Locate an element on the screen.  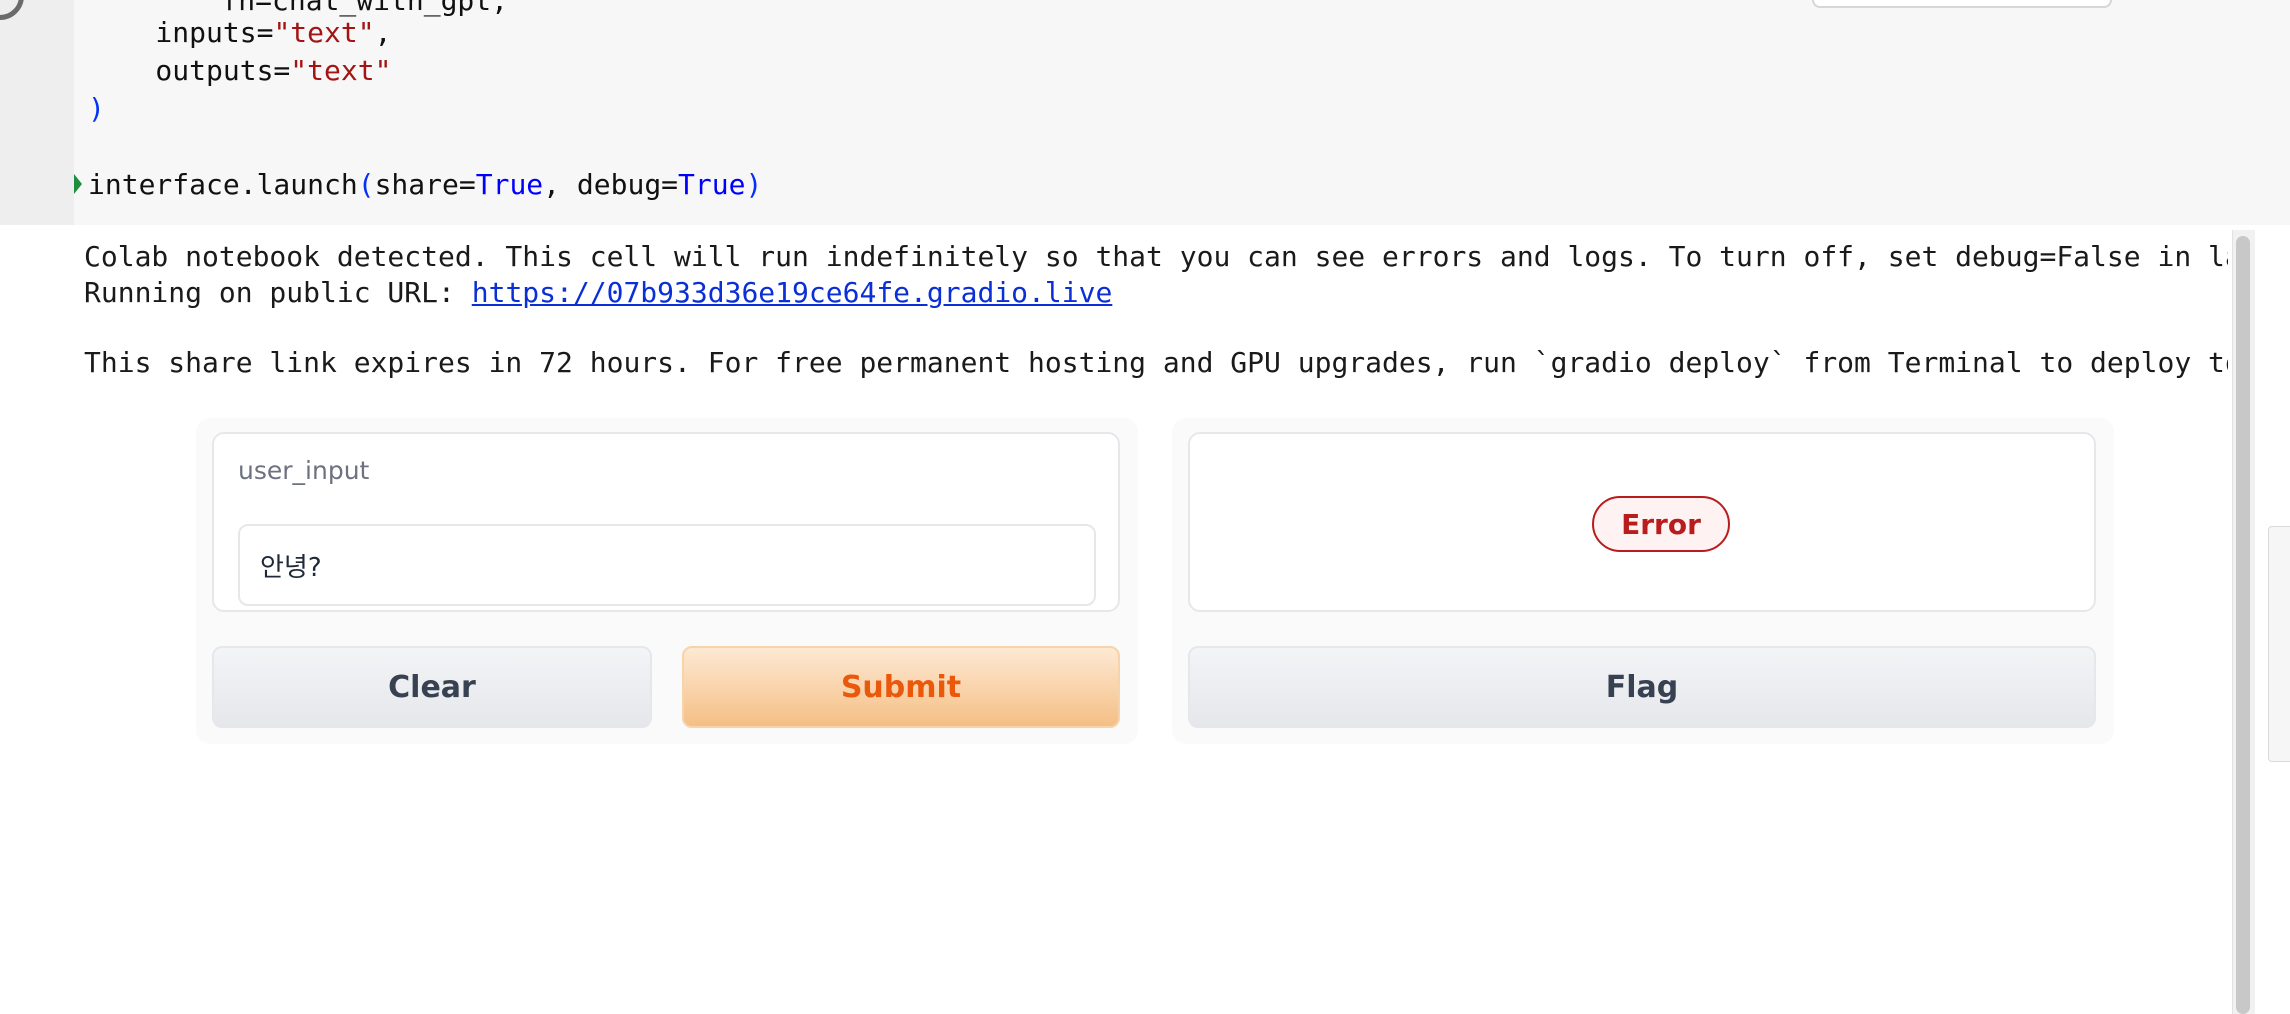
flag-button: Flag is located at coordinates (1642, 687).